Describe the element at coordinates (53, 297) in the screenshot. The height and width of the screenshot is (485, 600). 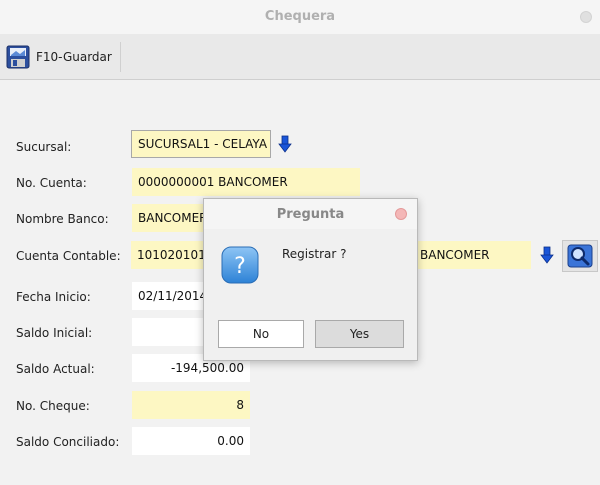
I see `fecha-inicio-label: Fecha Inicio:` at that location.